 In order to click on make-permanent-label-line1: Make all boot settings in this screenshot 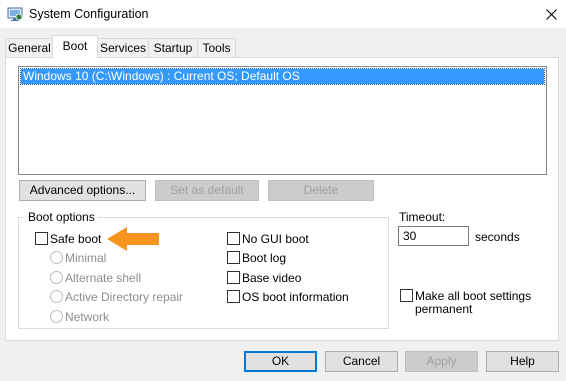, I will do `click(473, 296)`.